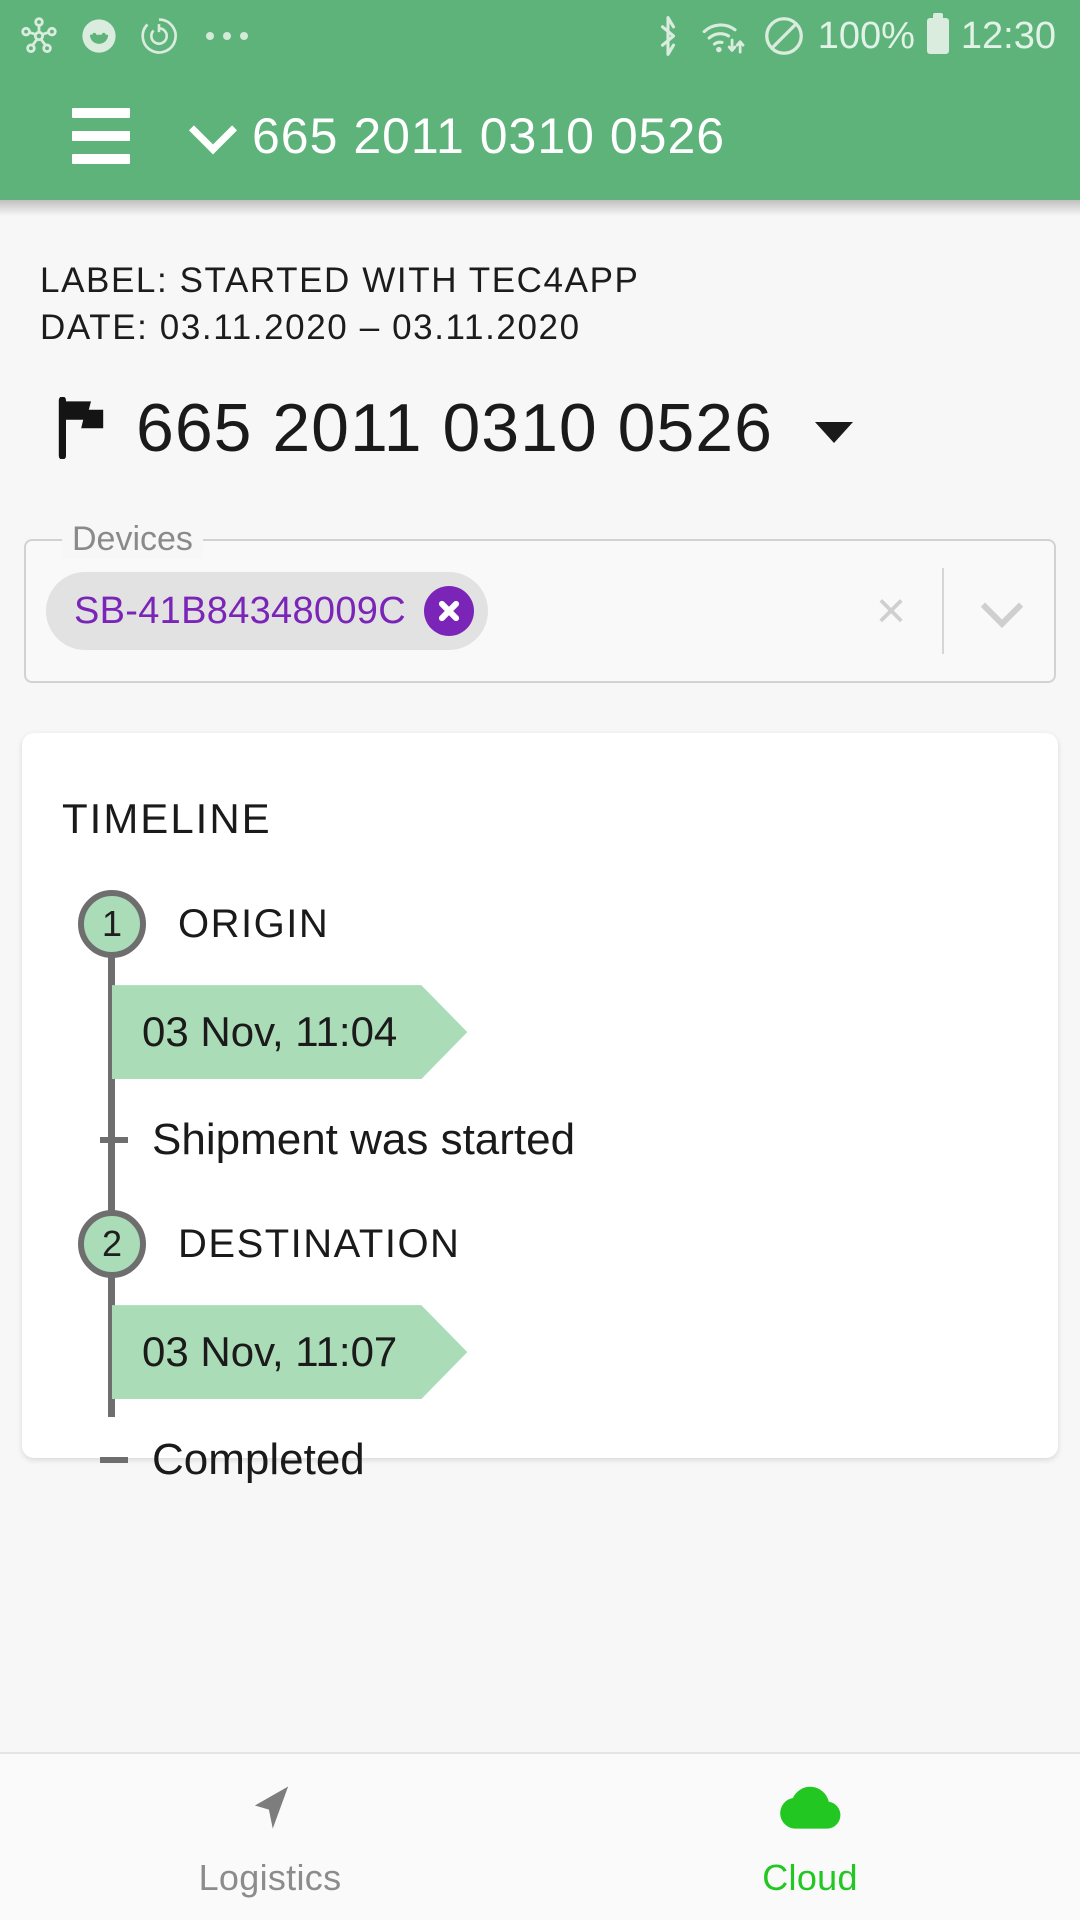  What do you see at coordinates (289, 1032) in the screenshot?
I see `timeline-timestamp-badge: 03 Nov, 11:04` at bounding box center [289, 1032].